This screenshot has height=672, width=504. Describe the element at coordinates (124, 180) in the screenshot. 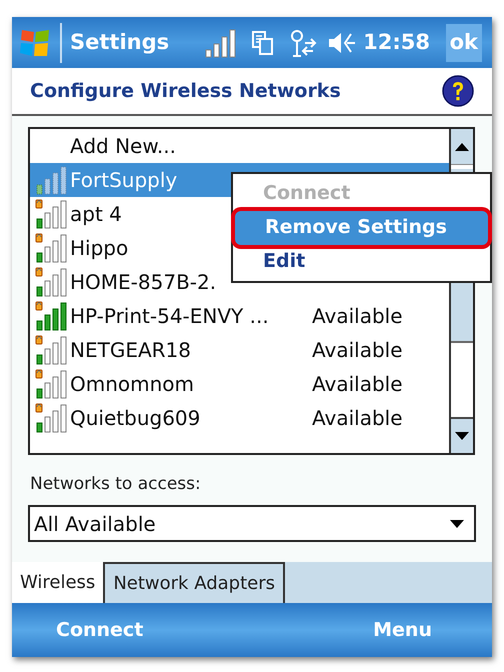

I see `network-name: FortSupply` at that location.